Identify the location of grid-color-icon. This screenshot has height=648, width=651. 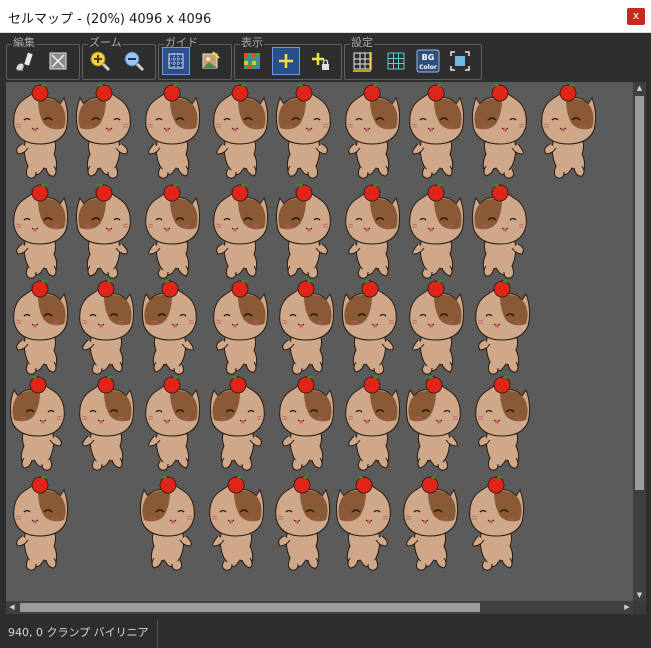
(396, 61).